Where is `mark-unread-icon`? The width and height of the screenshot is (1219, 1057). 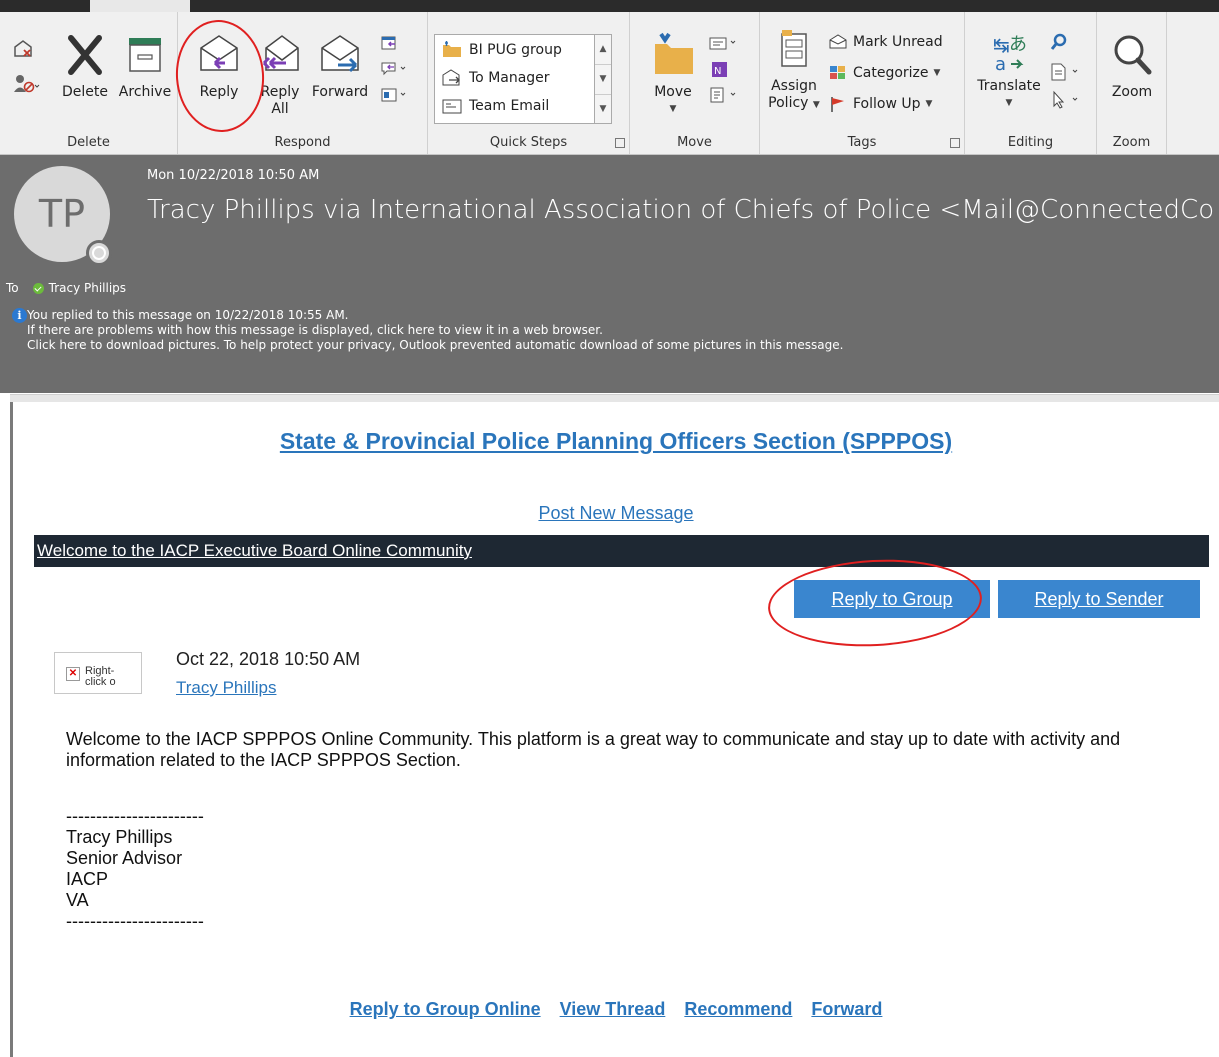
mark-unread-icon is located at coordinates (838, 41).